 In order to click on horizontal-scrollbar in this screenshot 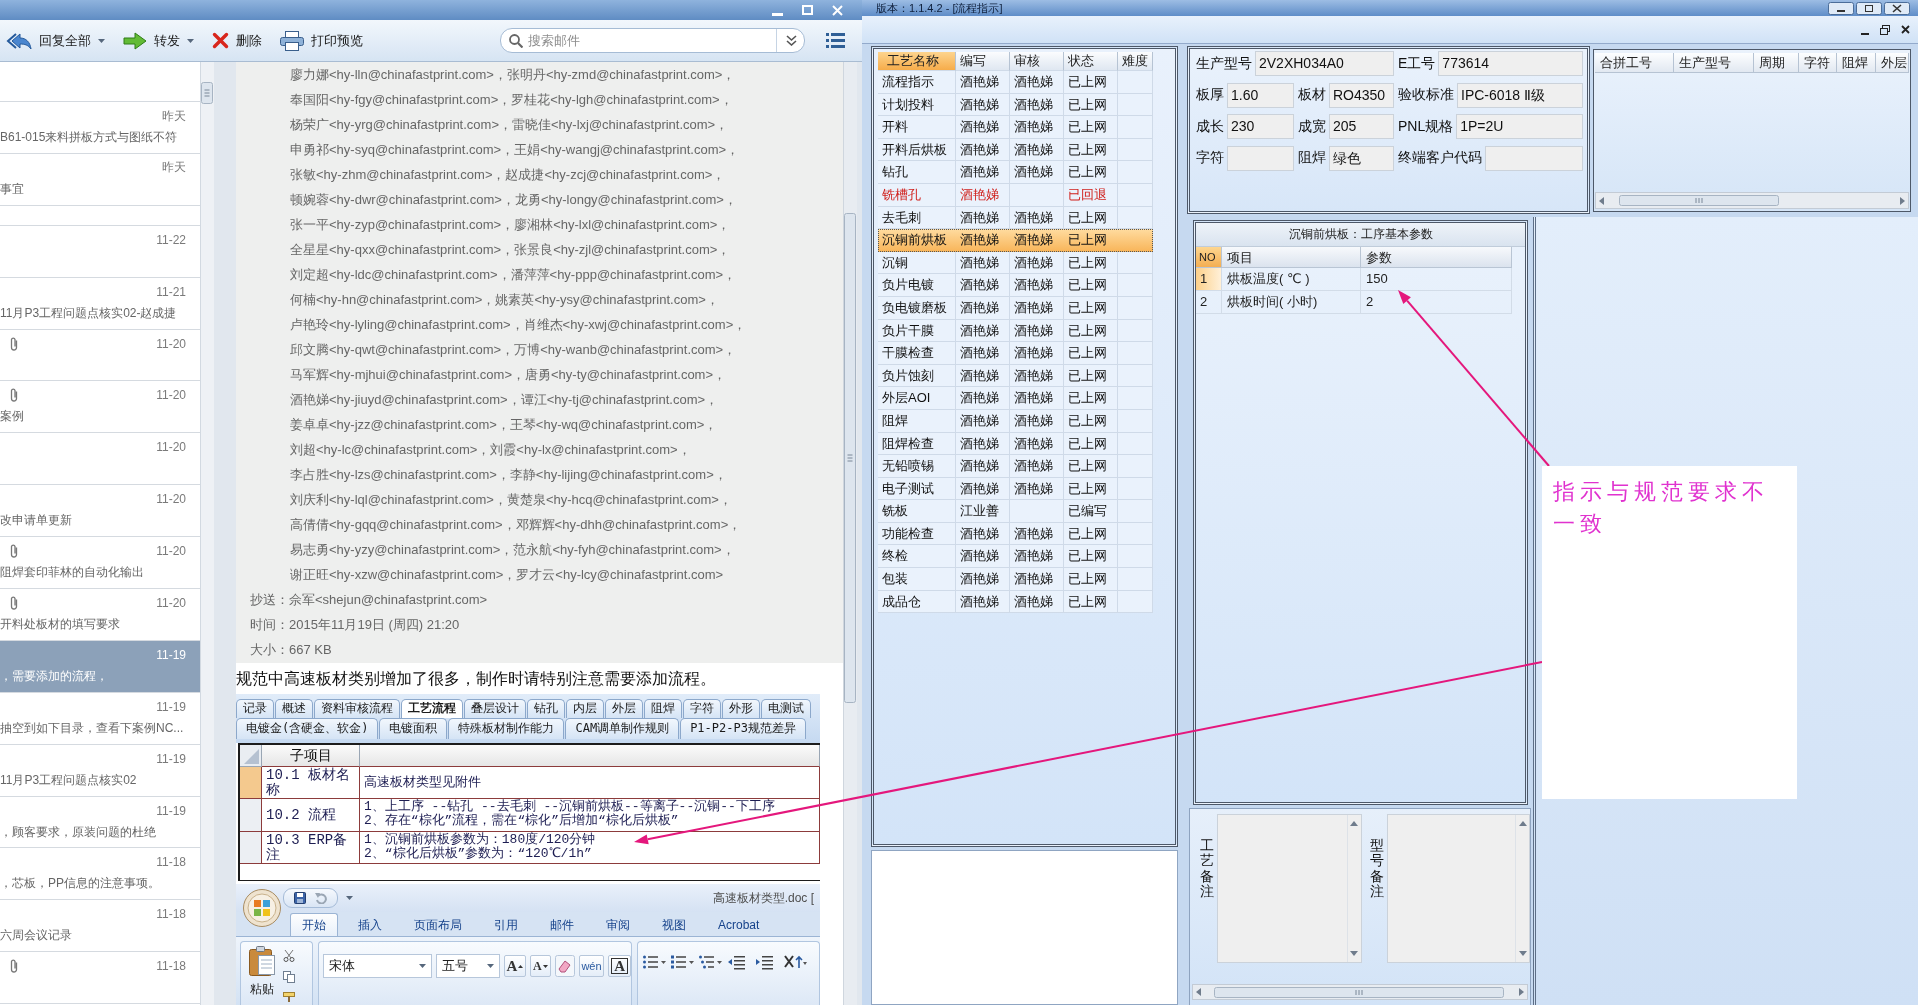, I will do `click(1360, 992)`.